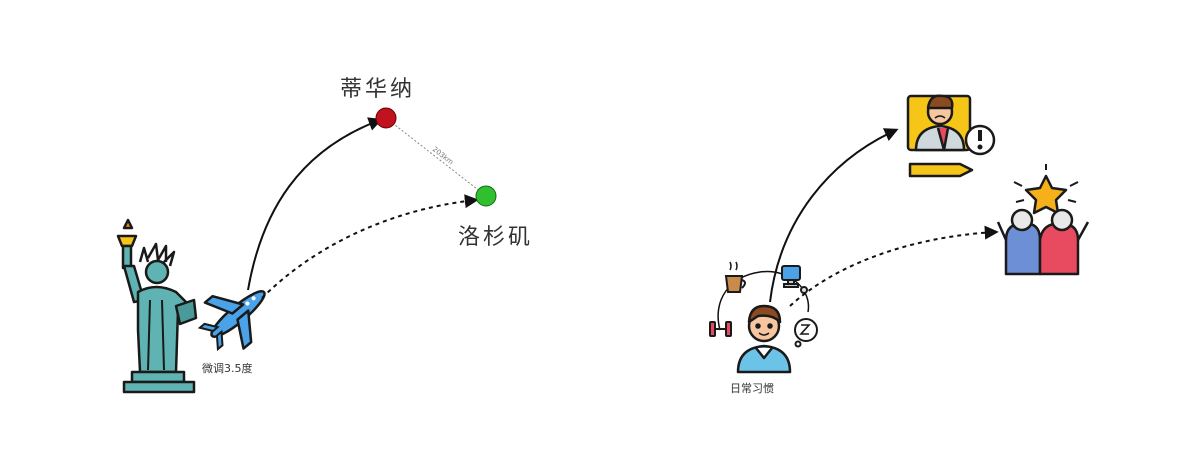 The height and width of the screenshot is (462, 1204). What do you see at coordinates (951, 136) in the screenshot?
I see `stressed-worker-icon` at bounding box center [951, 136].